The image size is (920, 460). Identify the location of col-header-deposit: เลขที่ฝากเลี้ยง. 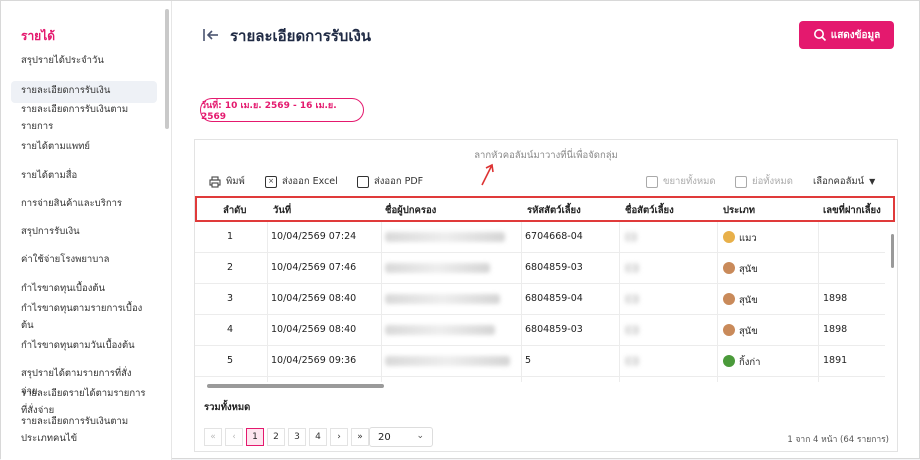
(852, 210).